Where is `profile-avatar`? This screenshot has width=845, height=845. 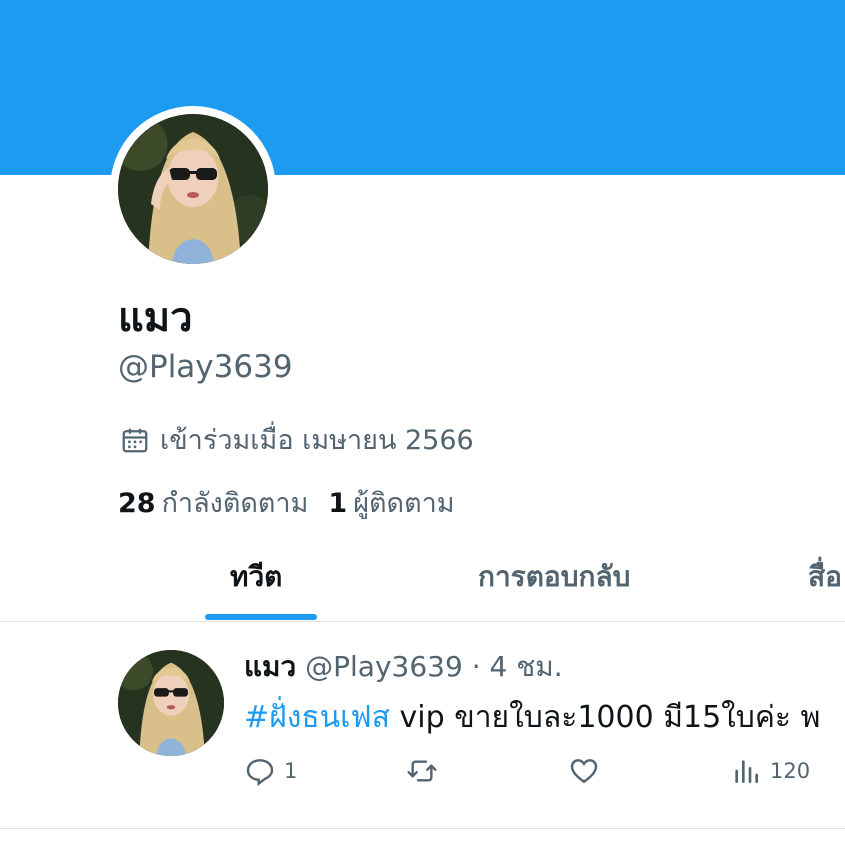 profile-avatar is located at coordinates (193, 189).